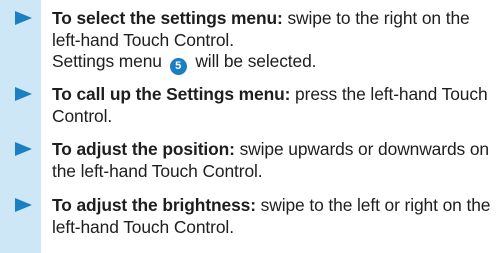 Image resolution: width=497 pixels, height=253 pixels. Describe the element at coordinates (109, 61) in the screenshot. I see `note-text-before: Settings menu` at that location.